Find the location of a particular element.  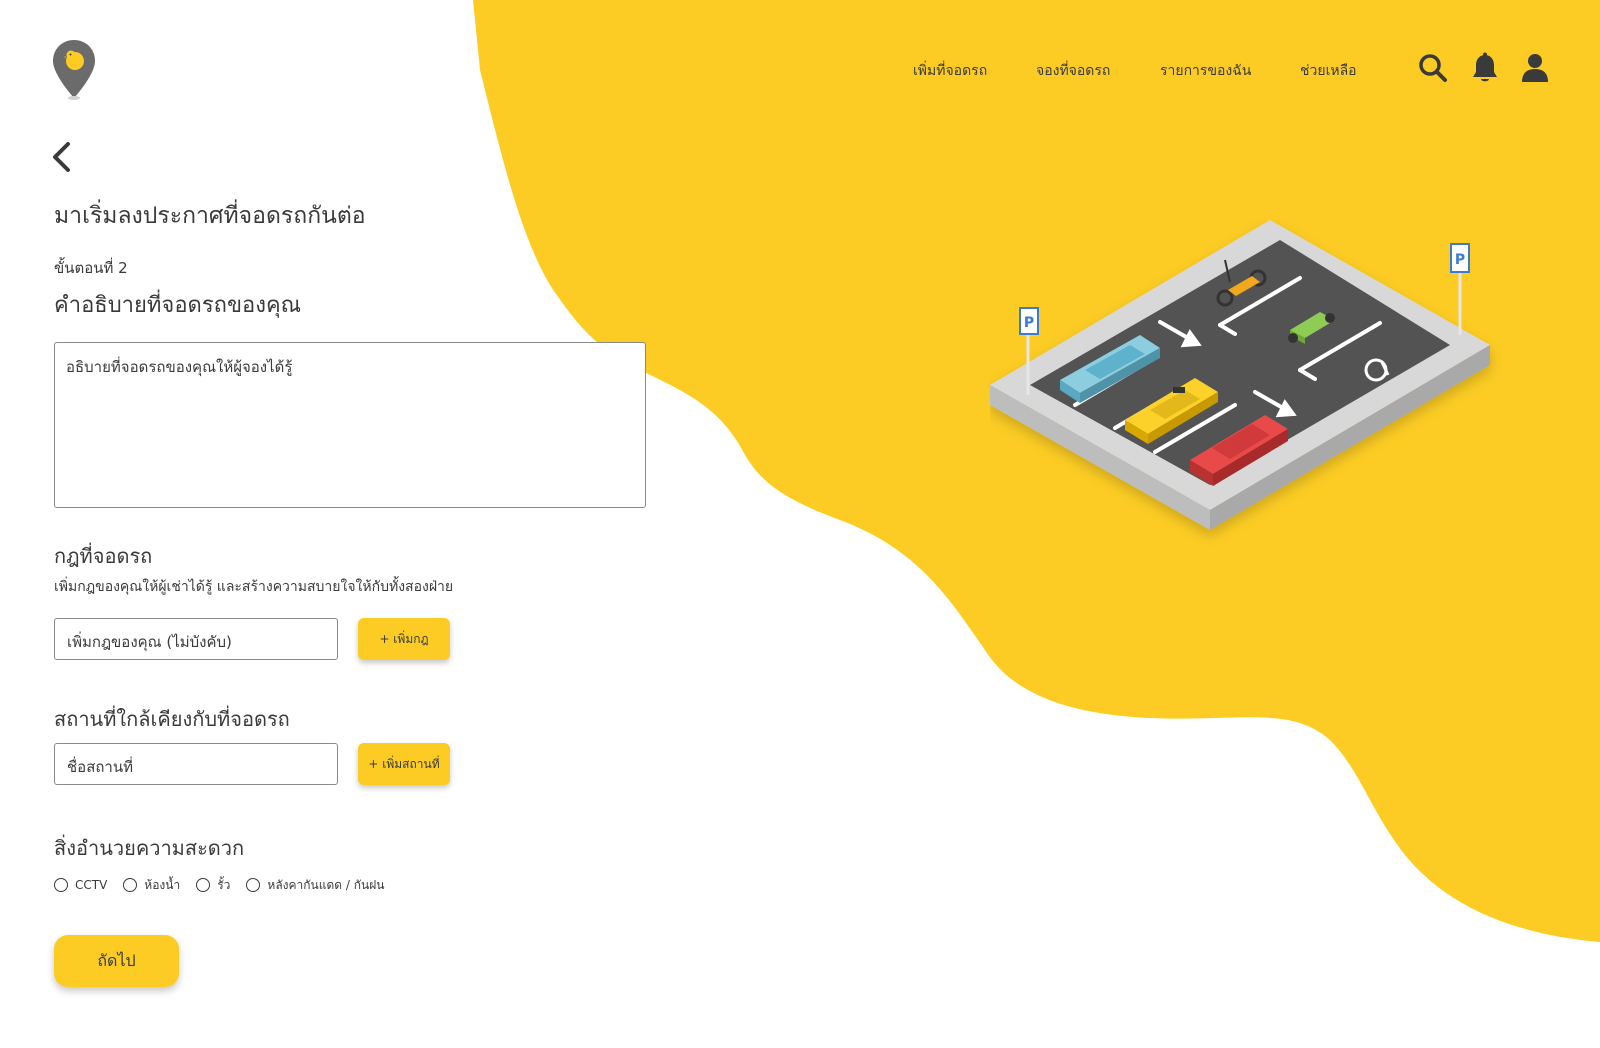

nearby-places-title: สถานที่ใกล้เคียงกับที่จอดรถ is located at coordinates (172, 719).